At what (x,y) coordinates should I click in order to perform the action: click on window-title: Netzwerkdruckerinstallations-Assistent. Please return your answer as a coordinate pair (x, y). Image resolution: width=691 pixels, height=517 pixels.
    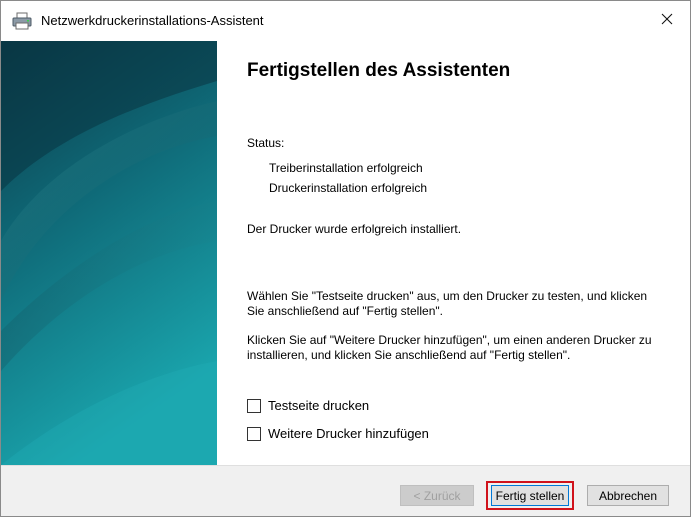
    Looking at the image, I should click on (152, 20).